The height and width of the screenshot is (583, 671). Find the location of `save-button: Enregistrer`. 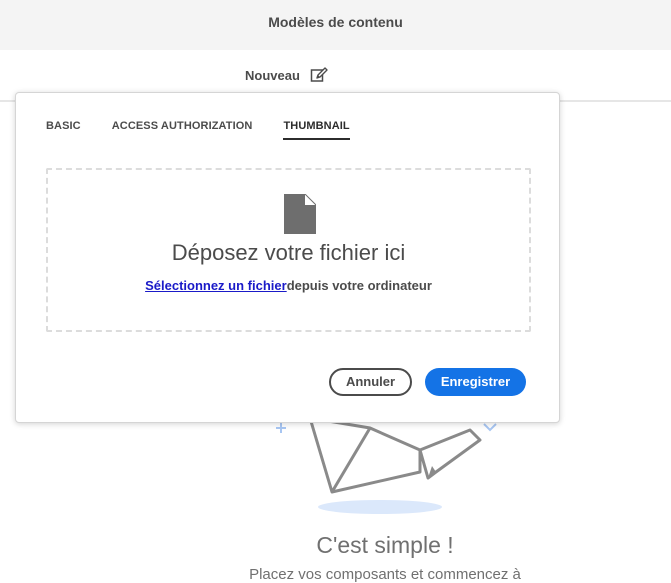

save-button: Enregistrer is located at coordinates (475, 382).